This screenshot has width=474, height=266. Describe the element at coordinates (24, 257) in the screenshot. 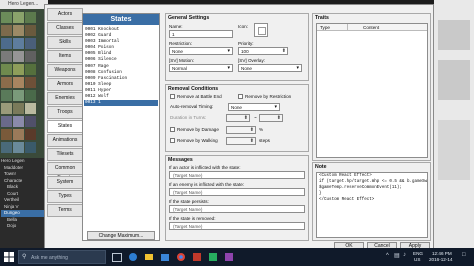

I see `search-icon: ⚲` at that location.